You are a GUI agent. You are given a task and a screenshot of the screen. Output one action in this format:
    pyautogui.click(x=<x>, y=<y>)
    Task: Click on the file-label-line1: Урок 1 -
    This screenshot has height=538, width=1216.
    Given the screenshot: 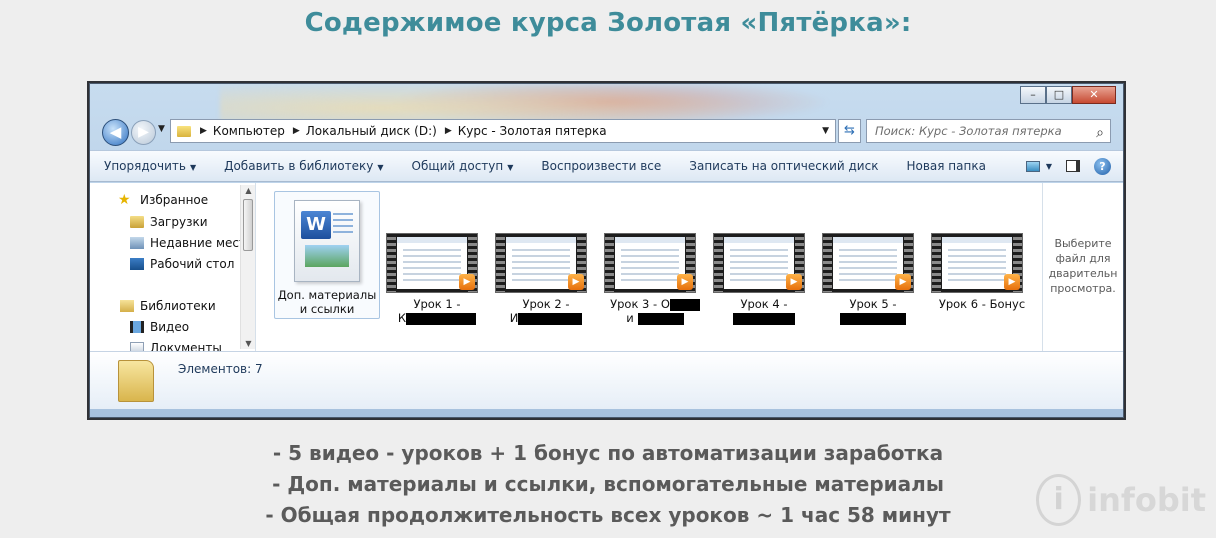 What is the action you would take?
    pyautogui.click(x=437, y=304)
    